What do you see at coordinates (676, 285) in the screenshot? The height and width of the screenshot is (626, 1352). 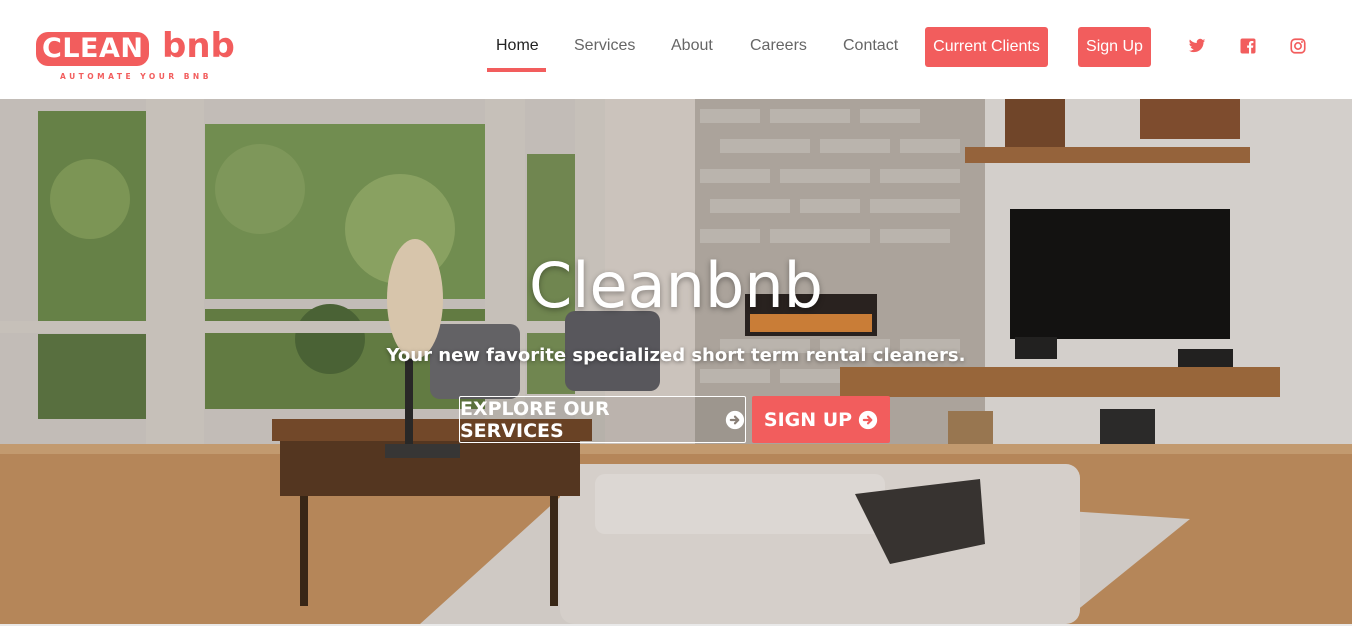 I see `hero-title: Cleanbnb` at bounding box center [676, 285].